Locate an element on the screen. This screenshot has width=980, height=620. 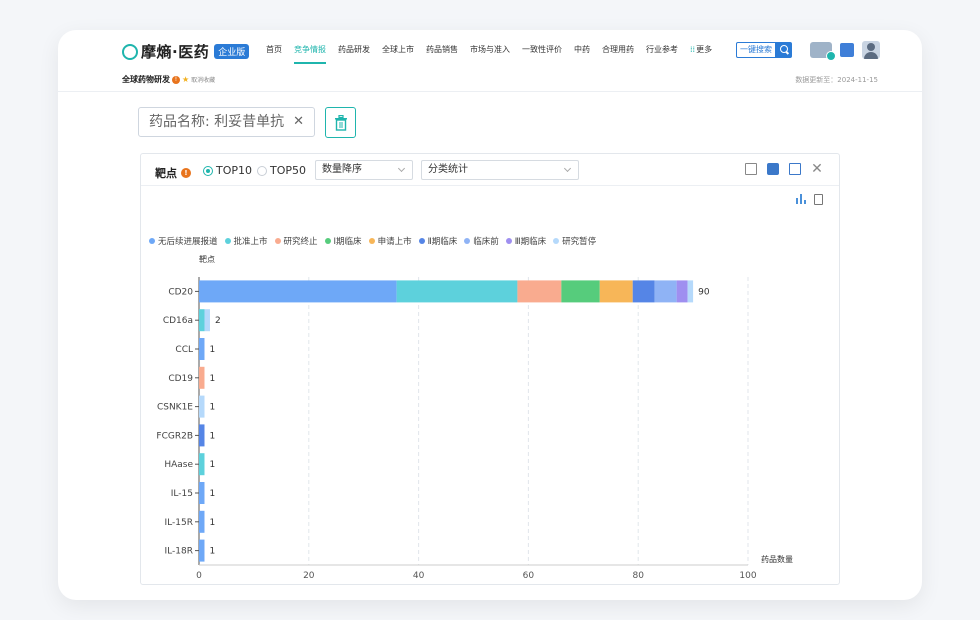
x-tick-label: 80 is located at coordinates (638, 576).